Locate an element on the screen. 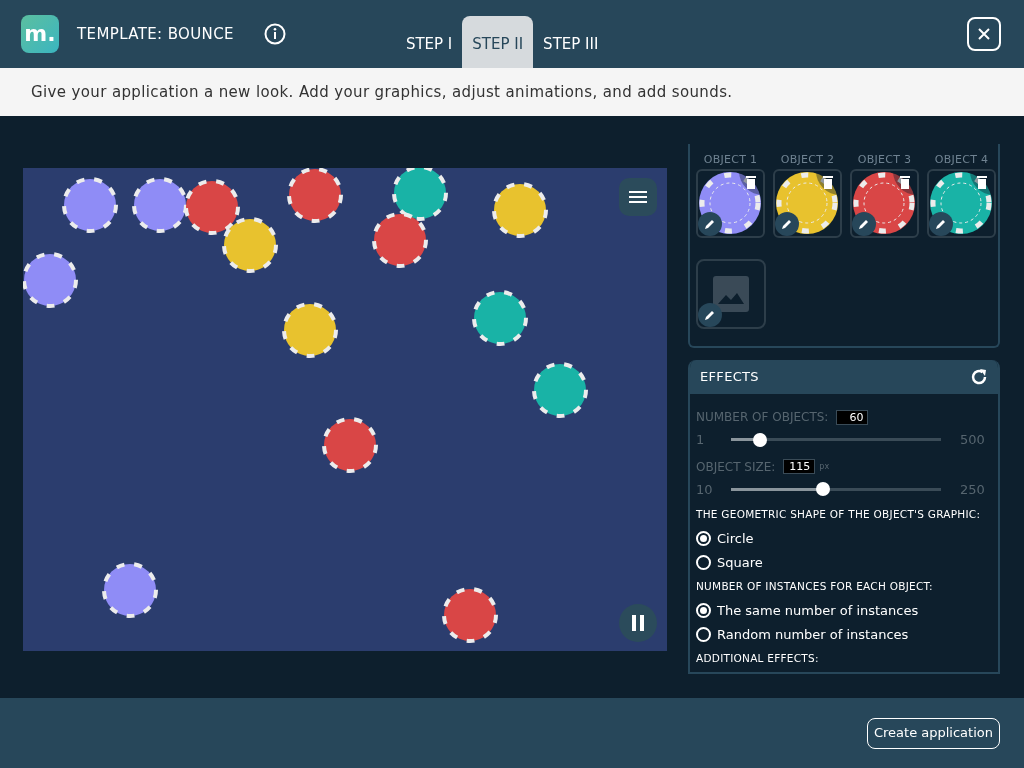  number-label: NUMBER OF OBJECTS: is located at coordinates (762, 417).